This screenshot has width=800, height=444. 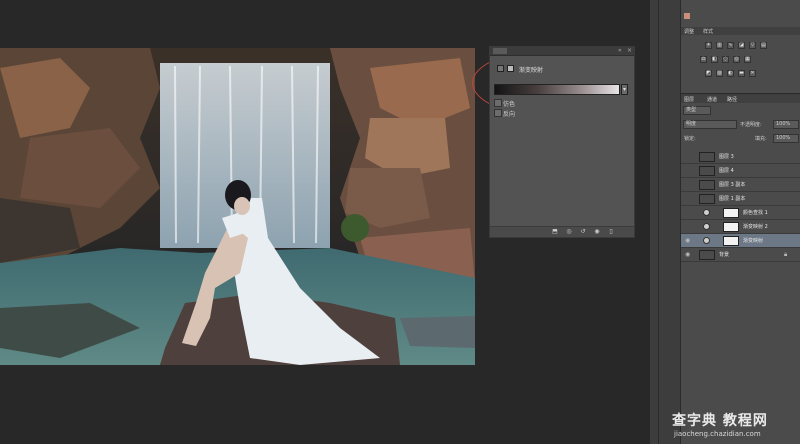 I want to click on fill-field: 100%, so click(x=786, y=138).